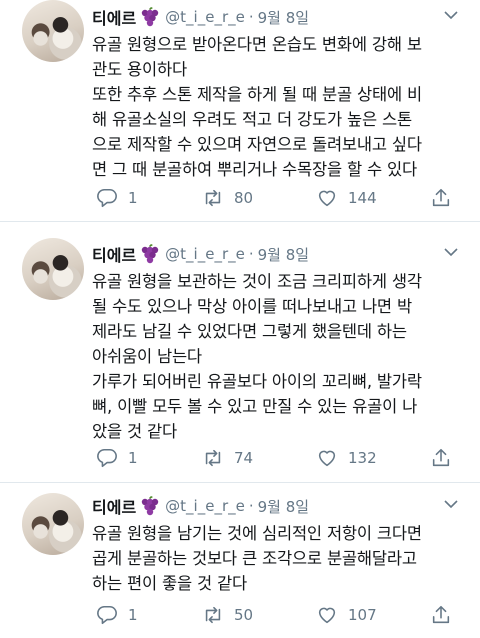  Describe the element at coordinates (282, 198) in the screenshot. I see `tweet-actions: 1 80 144` at that location.